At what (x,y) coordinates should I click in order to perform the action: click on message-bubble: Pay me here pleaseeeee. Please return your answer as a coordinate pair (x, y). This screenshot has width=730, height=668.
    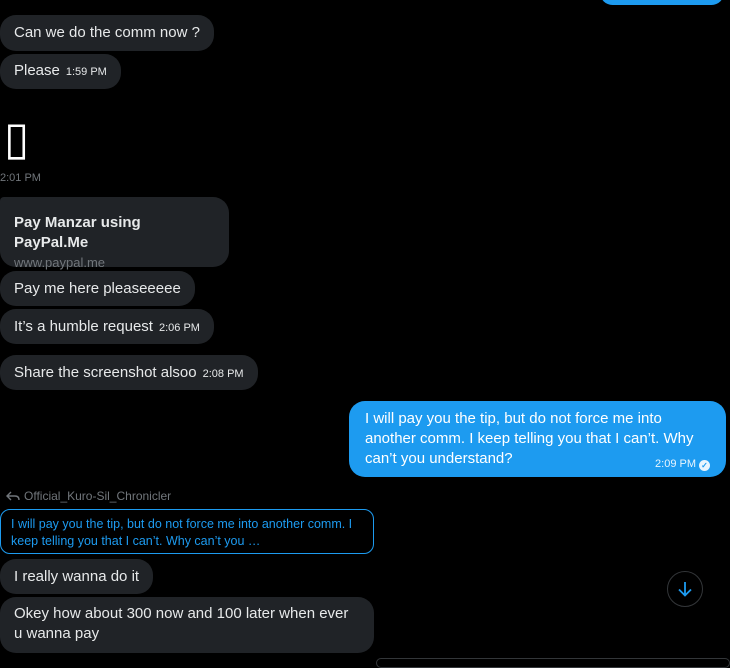
    Looking at the image, I should click on (97, 288).